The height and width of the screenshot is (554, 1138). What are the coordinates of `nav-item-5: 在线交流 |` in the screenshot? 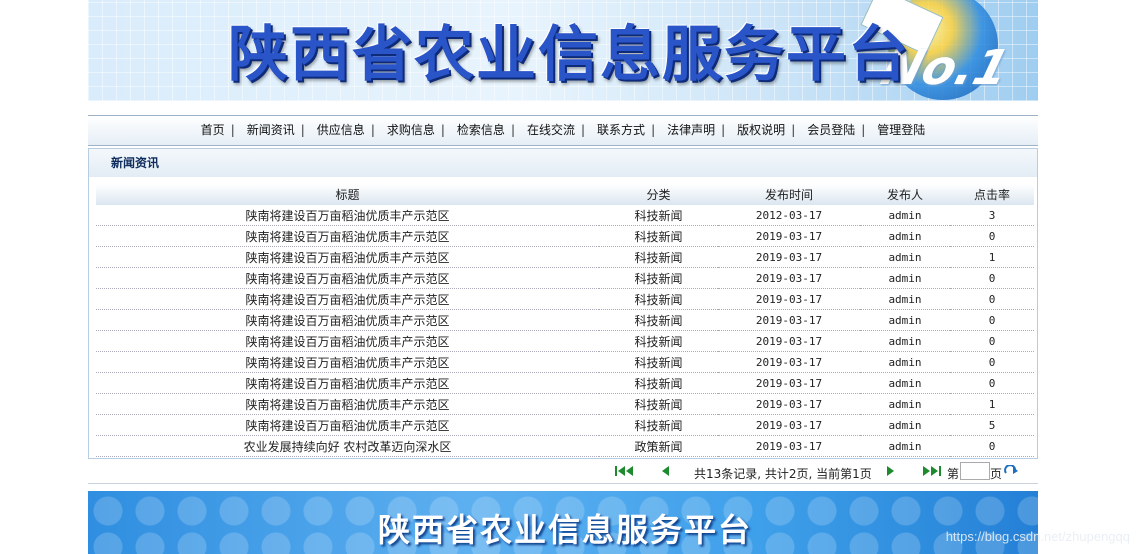 It's located at (556, 130).